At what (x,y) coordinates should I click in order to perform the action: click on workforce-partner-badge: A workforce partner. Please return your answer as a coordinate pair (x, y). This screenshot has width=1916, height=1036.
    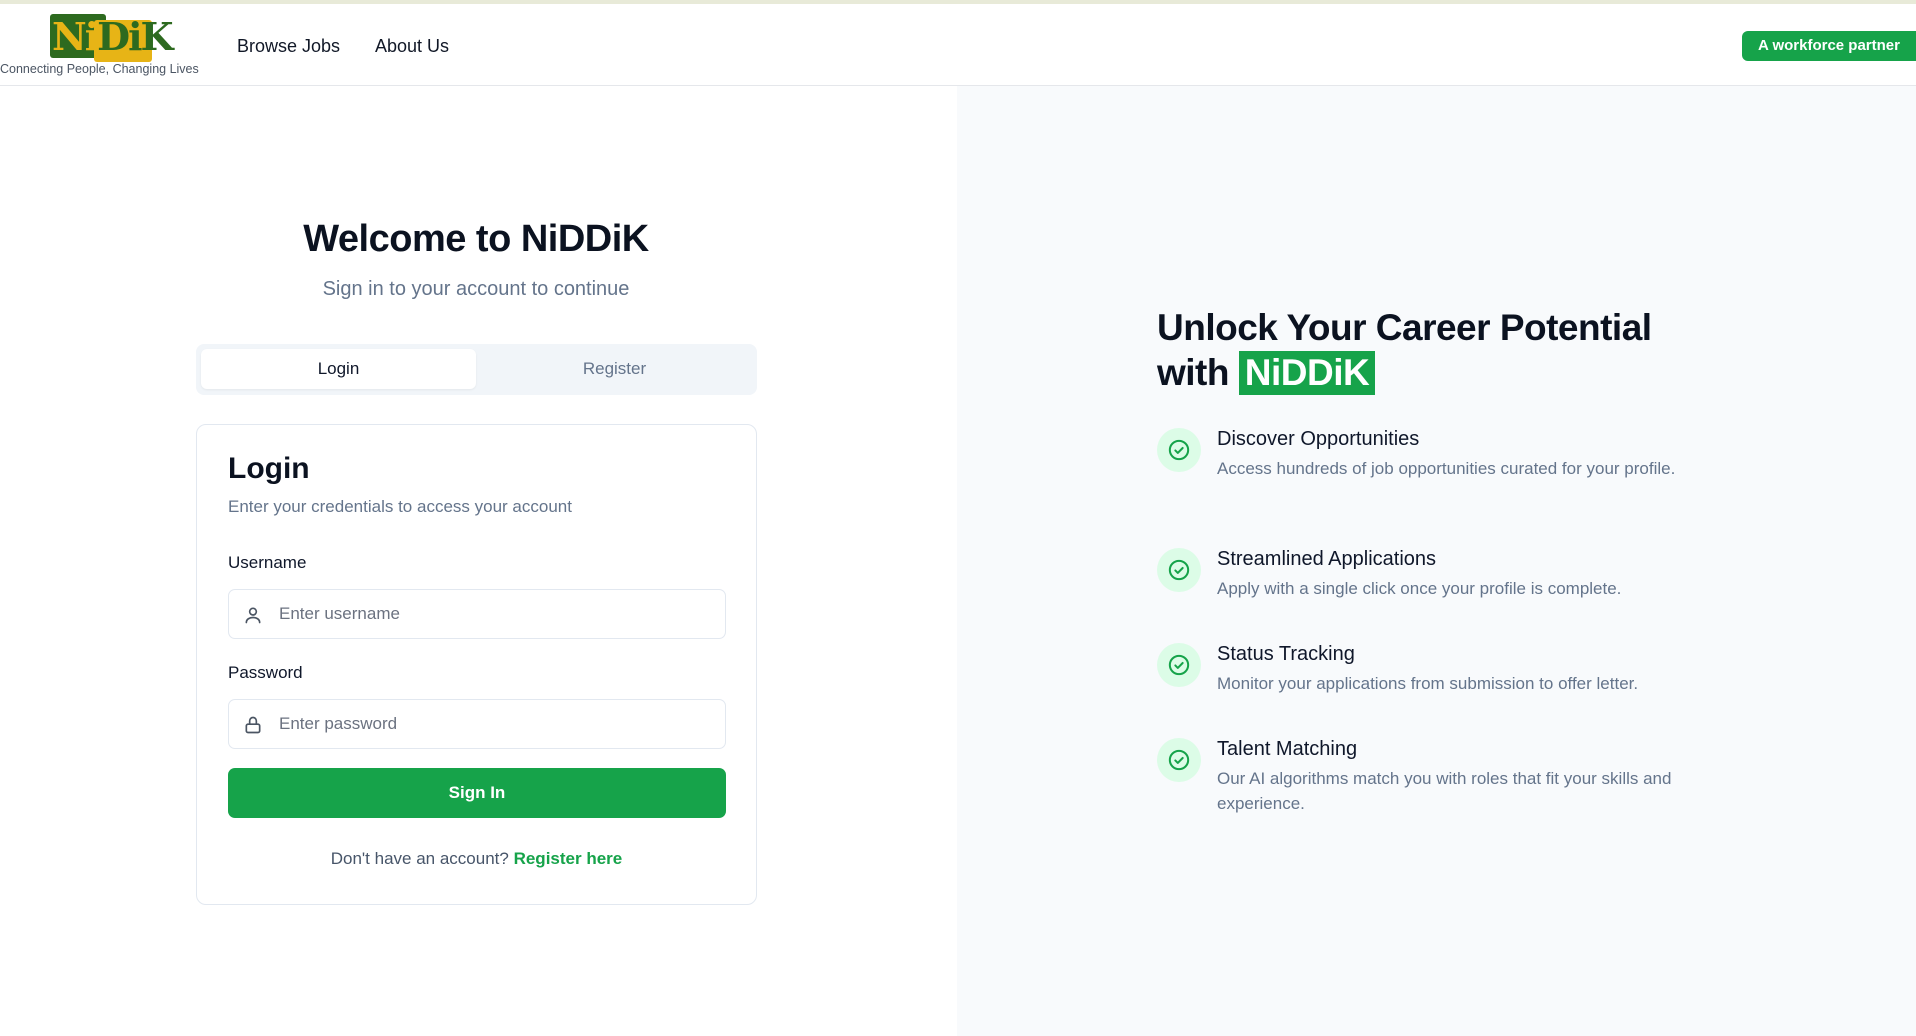
    Looking at the image, I should click on (1829, 46).